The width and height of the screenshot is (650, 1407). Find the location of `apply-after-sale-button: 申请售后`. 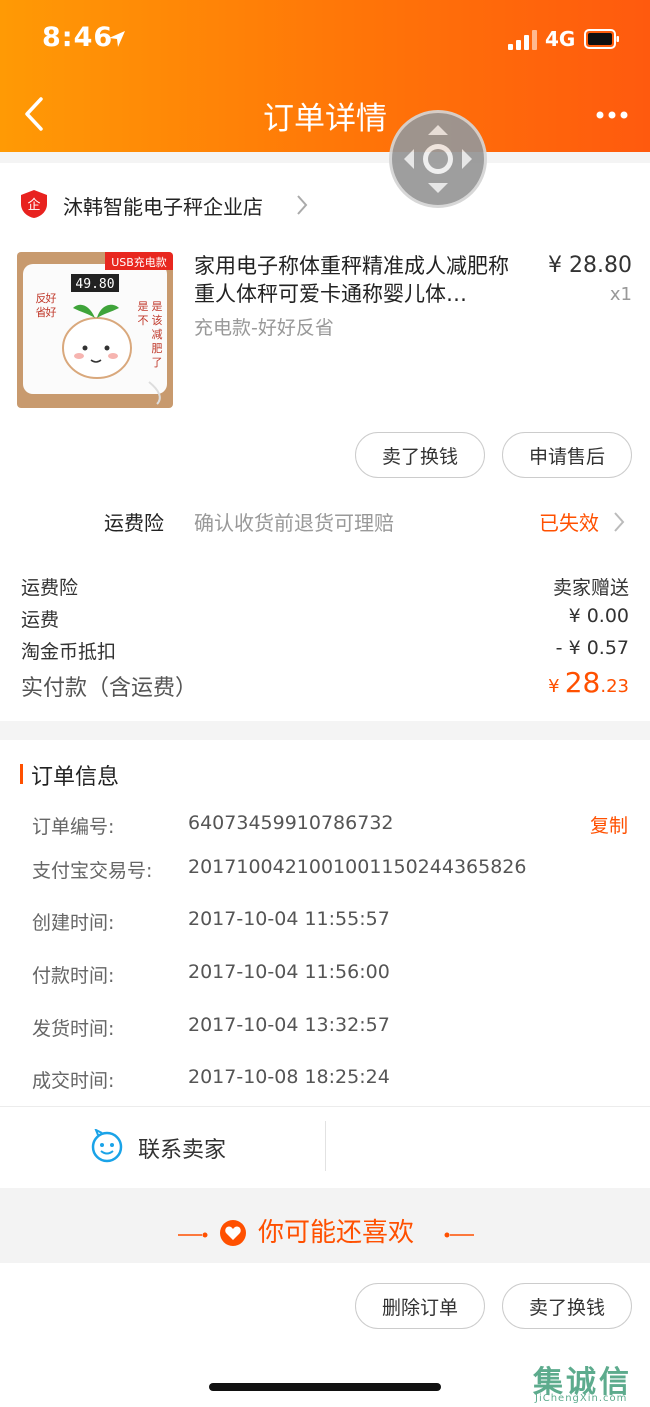

apply-after-sale-button: 申请售后 is located at coordinates (567, 455).